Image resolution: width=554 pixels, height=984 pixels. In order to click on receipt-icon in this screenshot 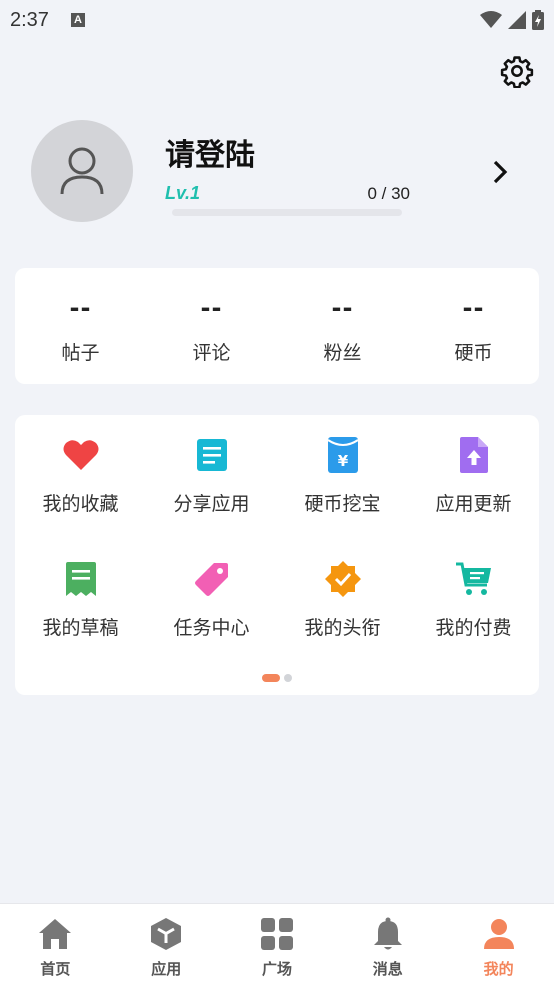, I will do `click(81, 579)`.